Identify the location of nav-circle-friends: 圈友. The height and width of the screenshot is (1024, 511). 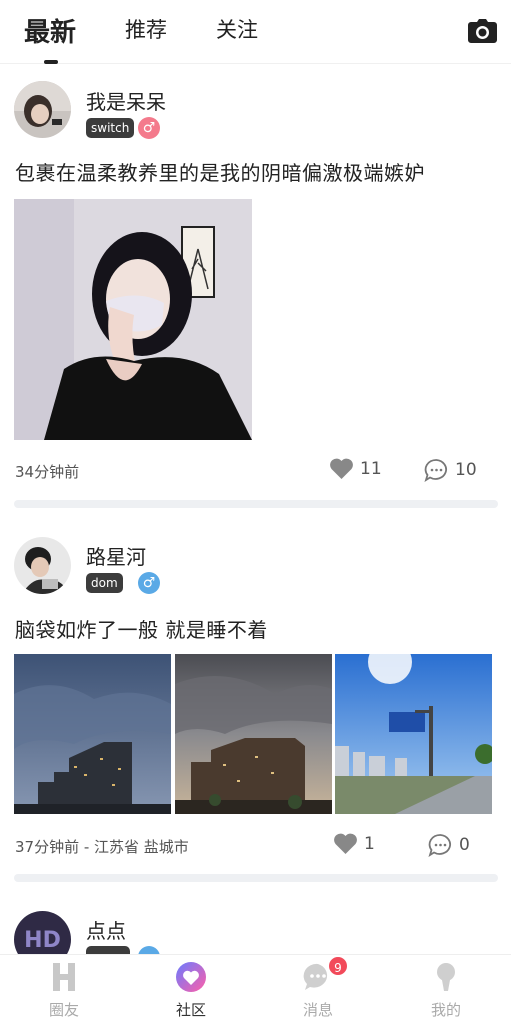
(64, 989).